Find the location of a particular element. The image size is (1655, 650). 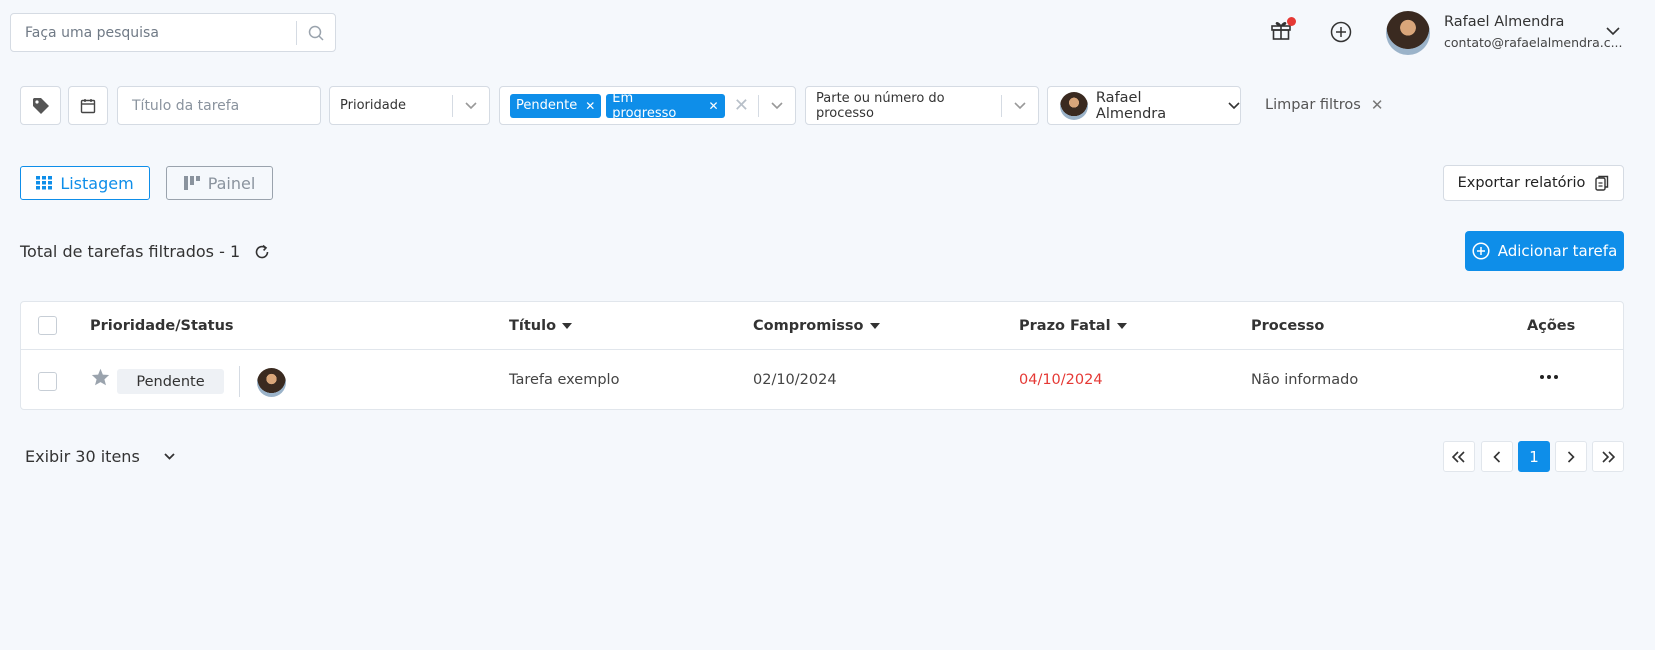

select-all-checkbox is located at coordinates (47, 325).